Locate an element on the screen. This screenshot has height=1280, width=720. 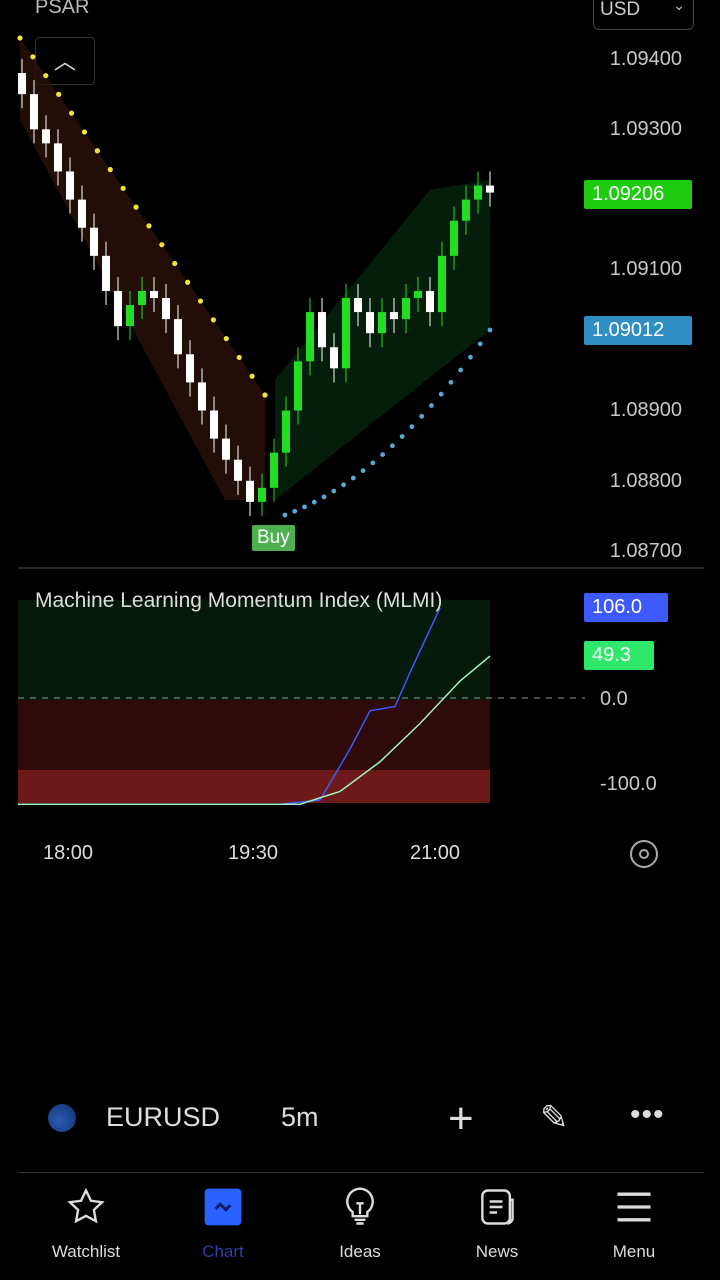
menu-icon is located at coordinates (634, 1207).